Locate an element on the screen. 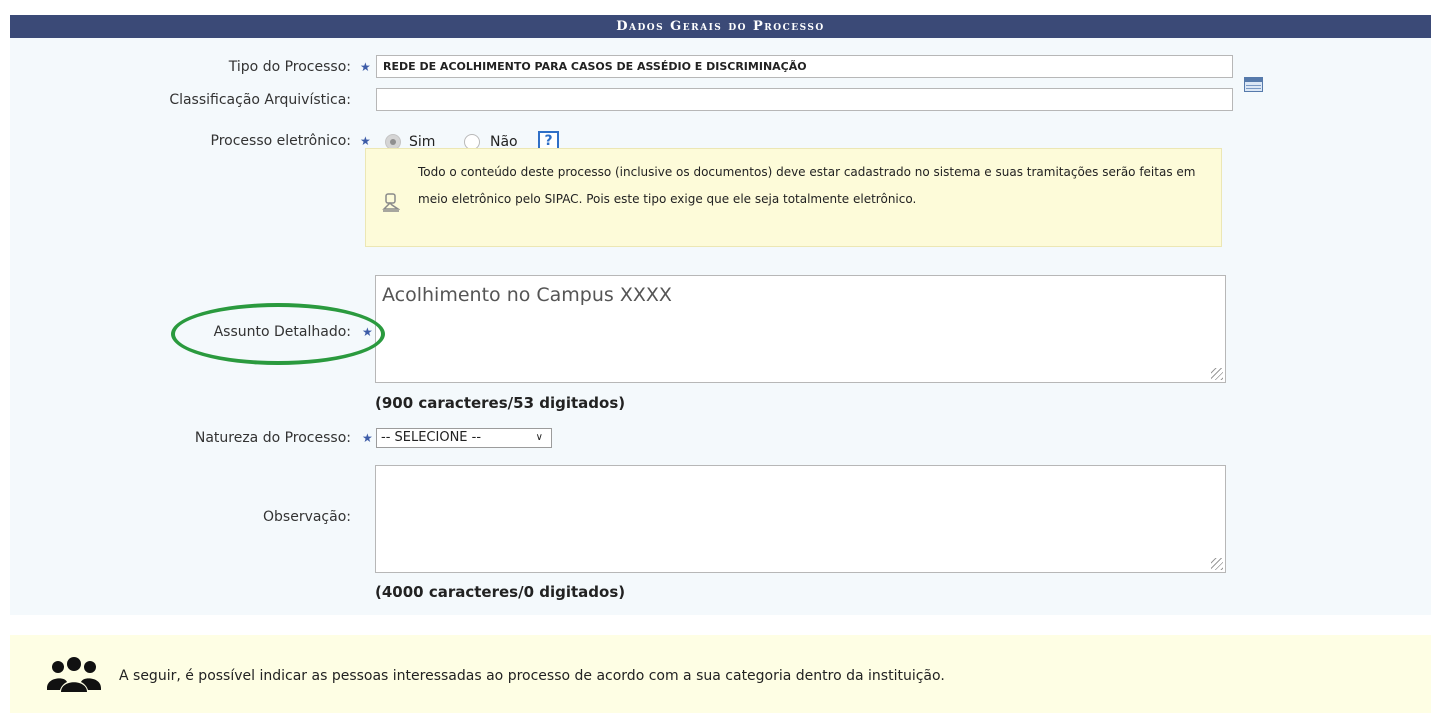 The width and height of the screenshot is (1431, 713). processo-eletronico-label: Processo eletrônico: is located at coordinates (281, 141).